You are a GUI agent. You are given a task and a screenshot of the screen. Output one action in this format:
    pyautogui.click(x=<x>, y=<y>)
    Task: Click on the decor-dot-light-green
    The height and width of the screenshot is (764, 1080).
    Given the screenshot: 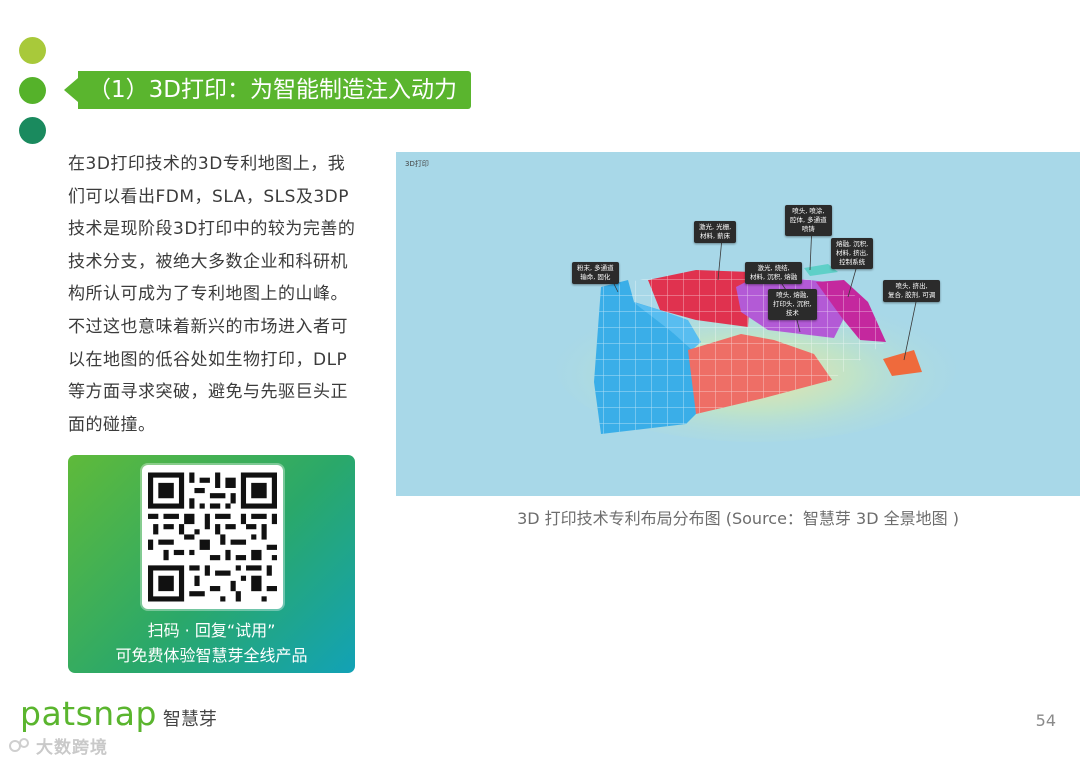 What is the action you would take?
    pyautogui.click(x=32, y=50)
    